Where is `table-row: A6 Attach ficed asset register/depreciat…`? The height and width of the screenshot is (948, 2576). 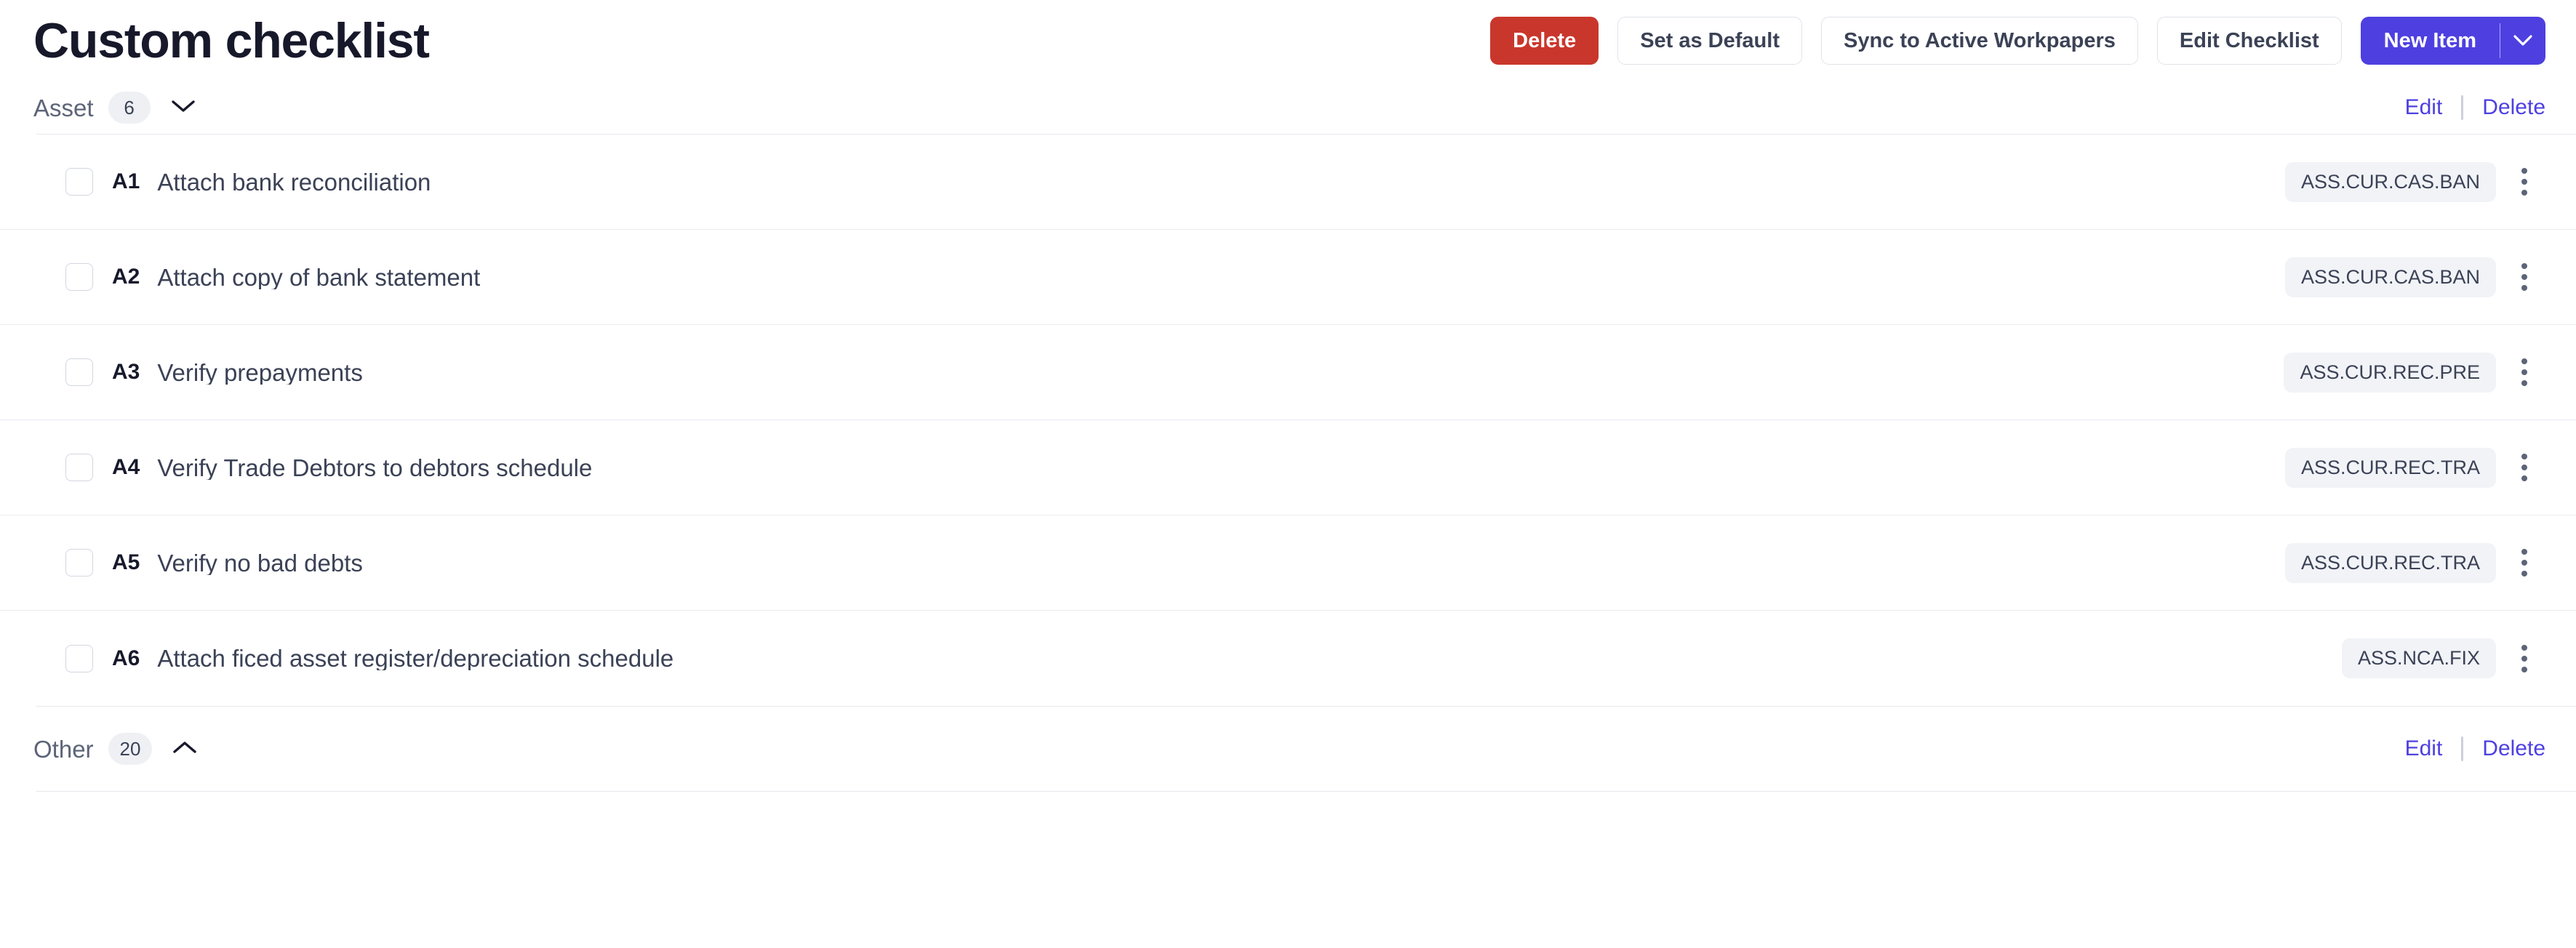
table-row: A6 Attach ficed asset register/depreciat… is located at coordinates (1288, 658).